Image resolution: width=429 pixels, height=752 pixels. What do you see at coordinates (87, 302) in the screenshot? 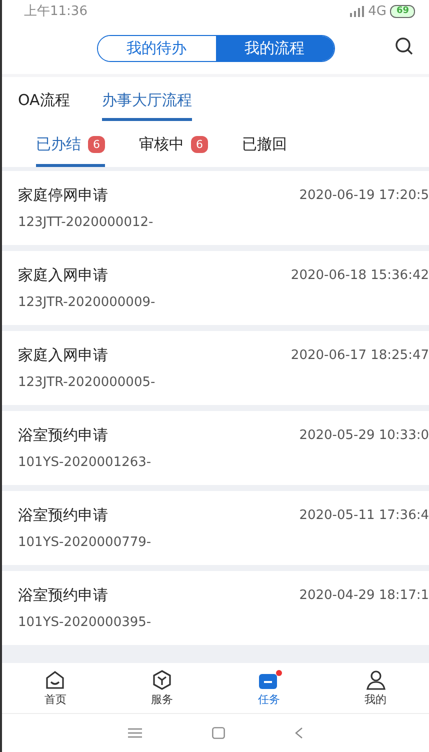
I see `process-code: 123JTR-2020000009-` at bounding box center [87, 302].